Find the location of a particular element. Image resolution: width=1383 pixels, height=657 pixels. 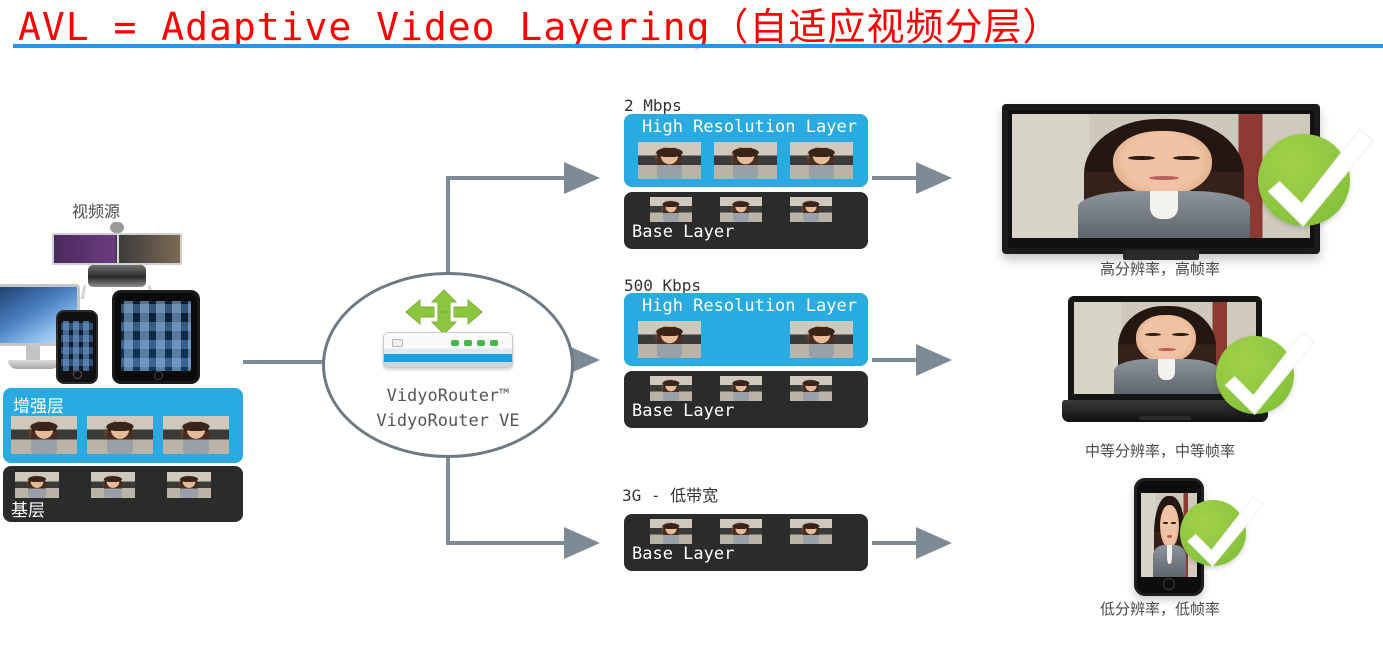

page-title-english: AVL = Adaptive Video Layering is located at coordinates (364, 27).